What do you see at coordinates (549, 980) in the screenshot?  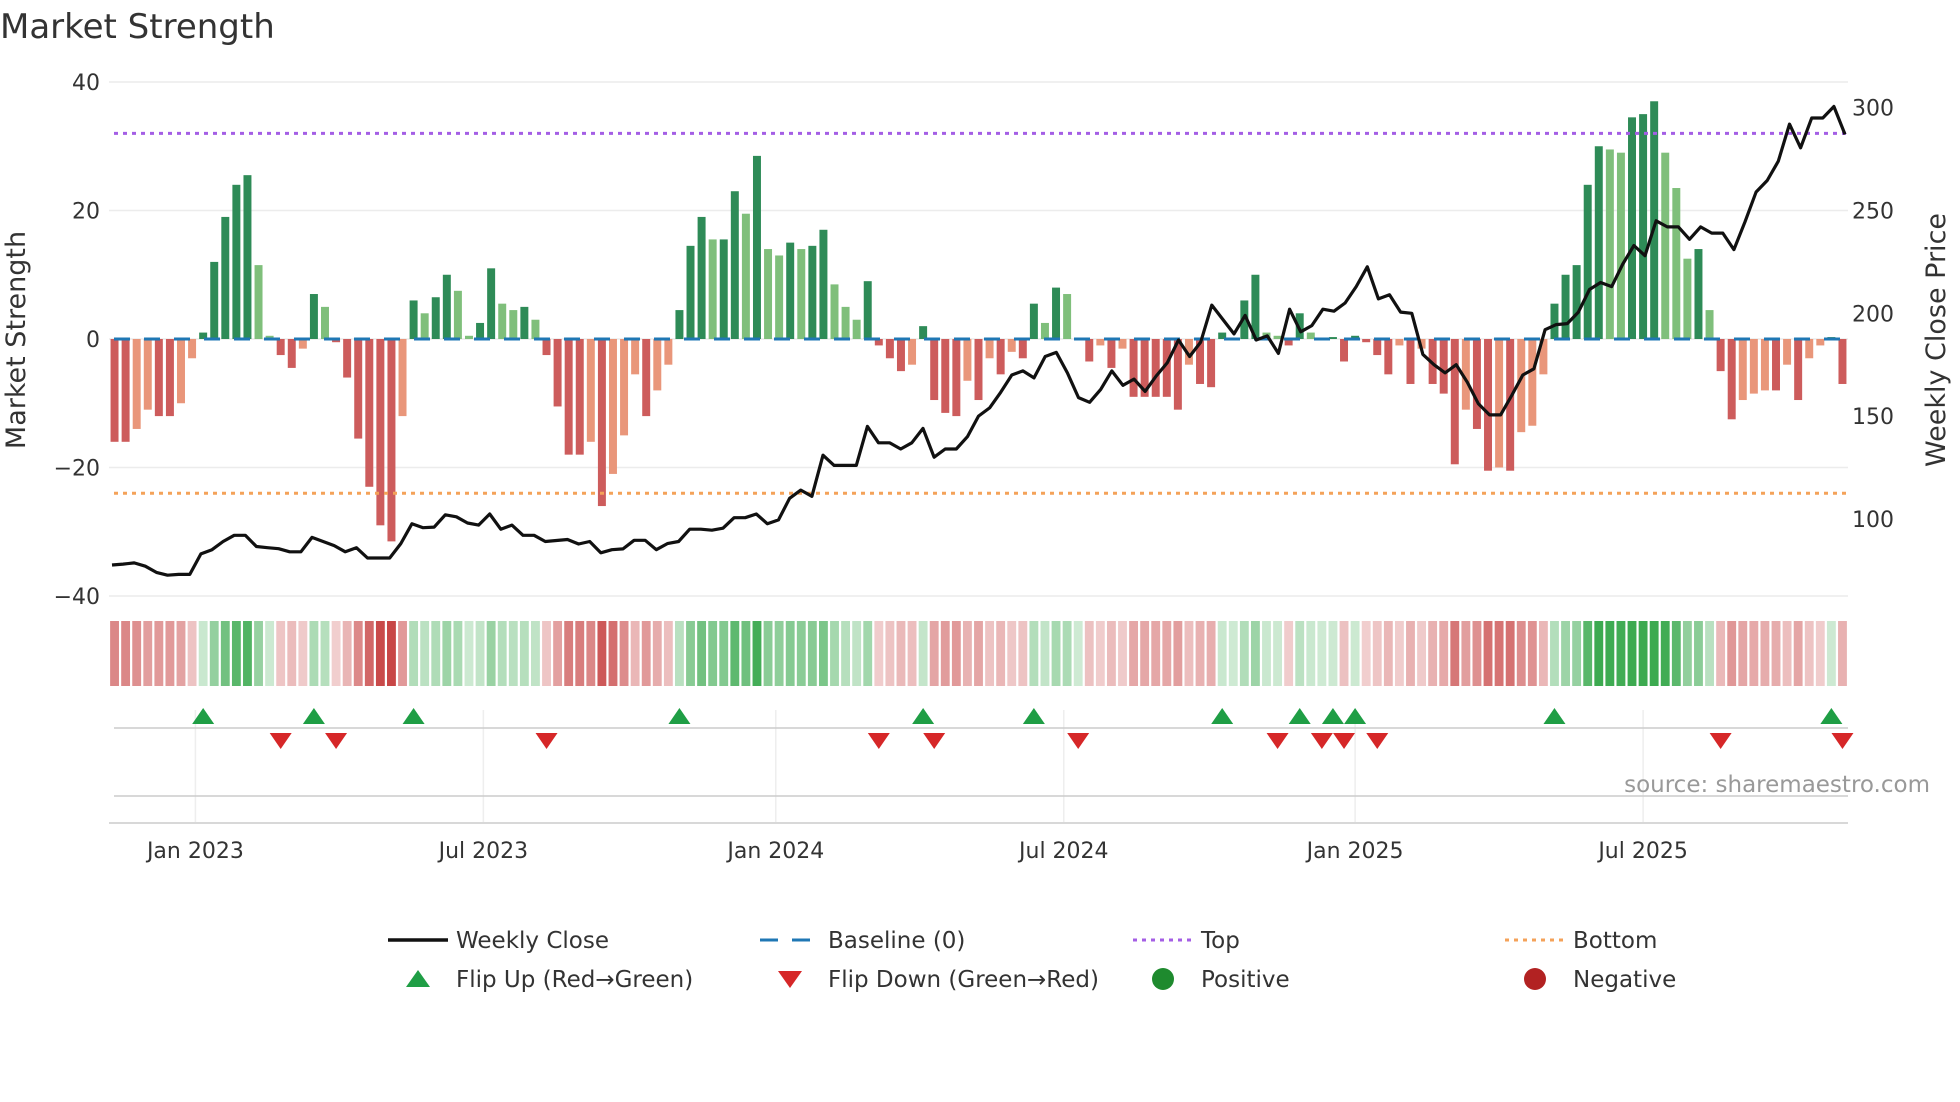 I see `legend-item: Flip Up (Red→Green)` at bounding box center [549, 980].